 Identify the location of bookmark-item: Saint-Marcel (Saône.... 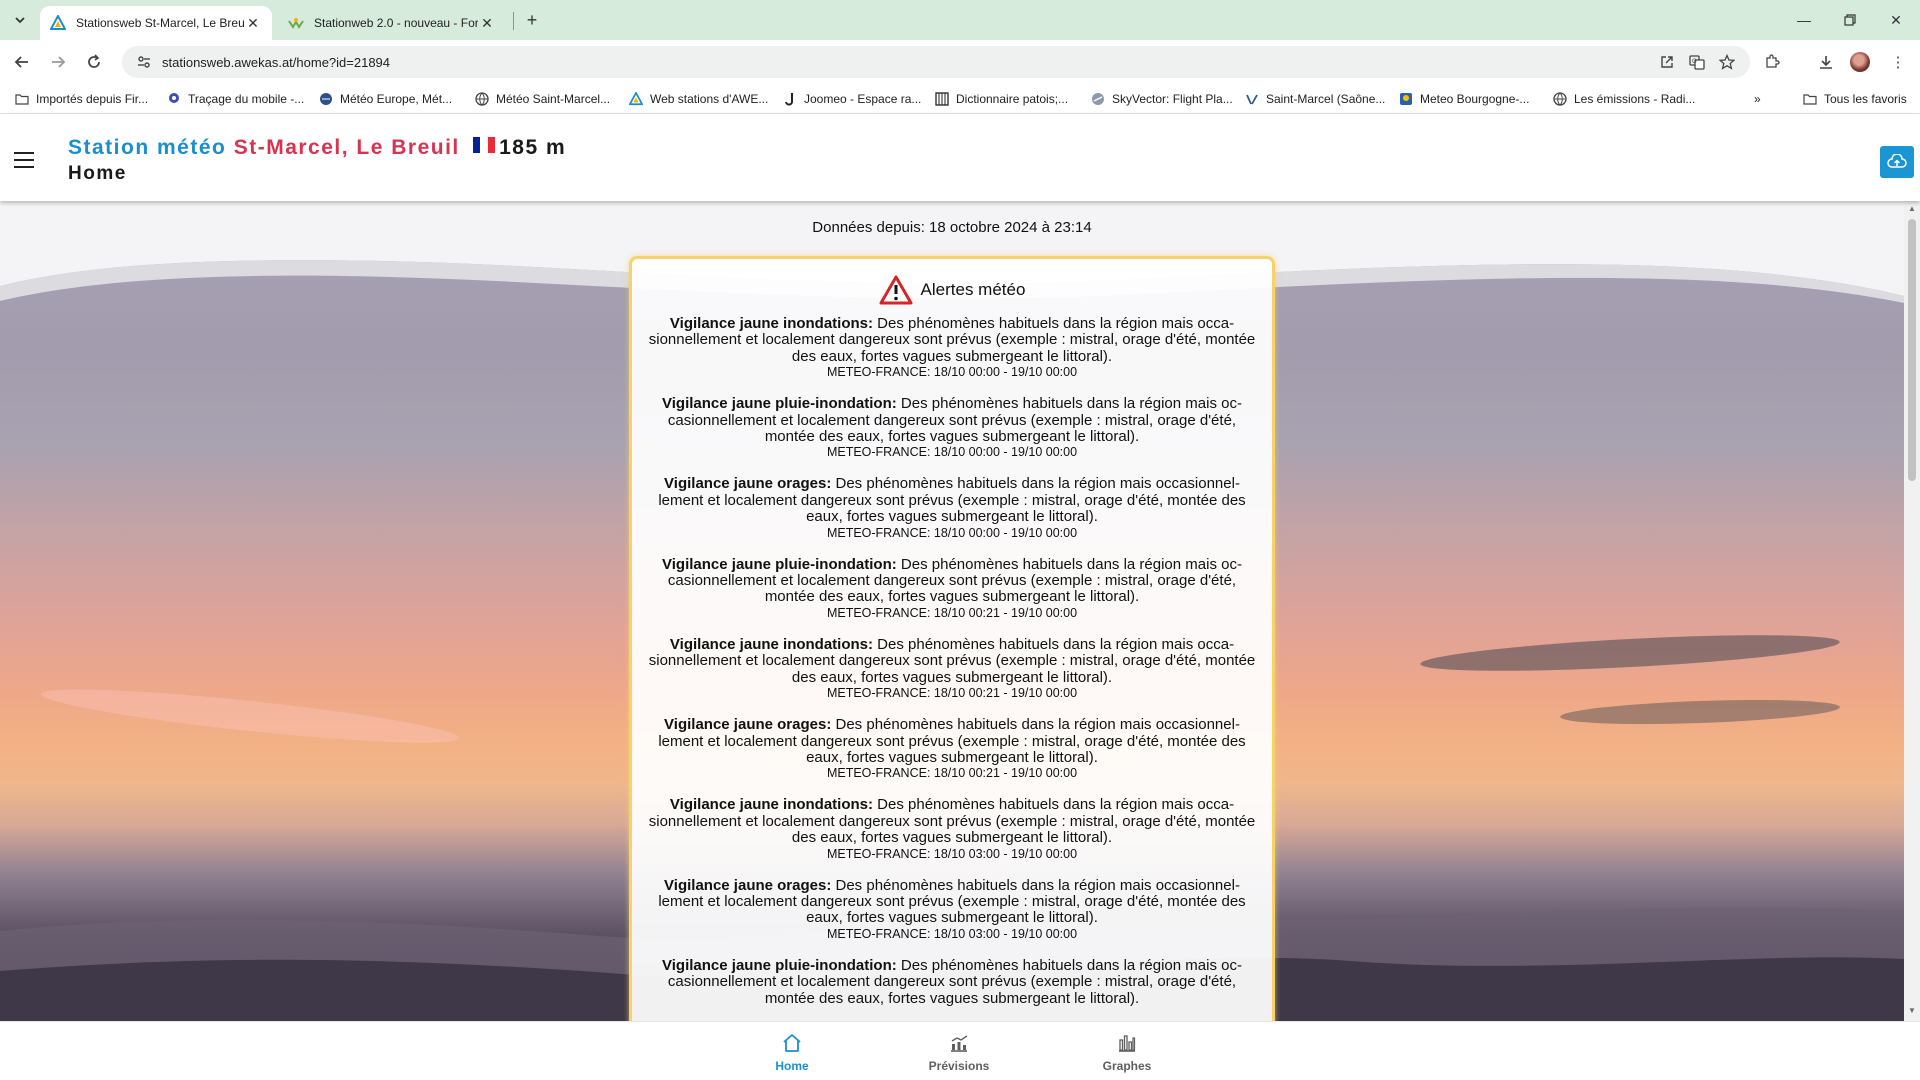
(1314, 99).